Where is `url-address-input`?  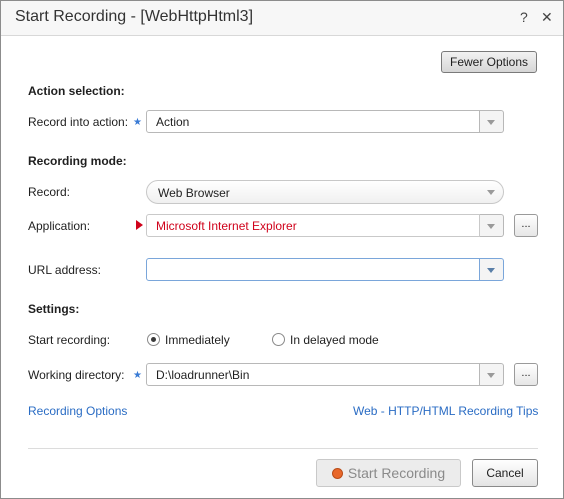 url-address-input is located at coordinates (313, 269).